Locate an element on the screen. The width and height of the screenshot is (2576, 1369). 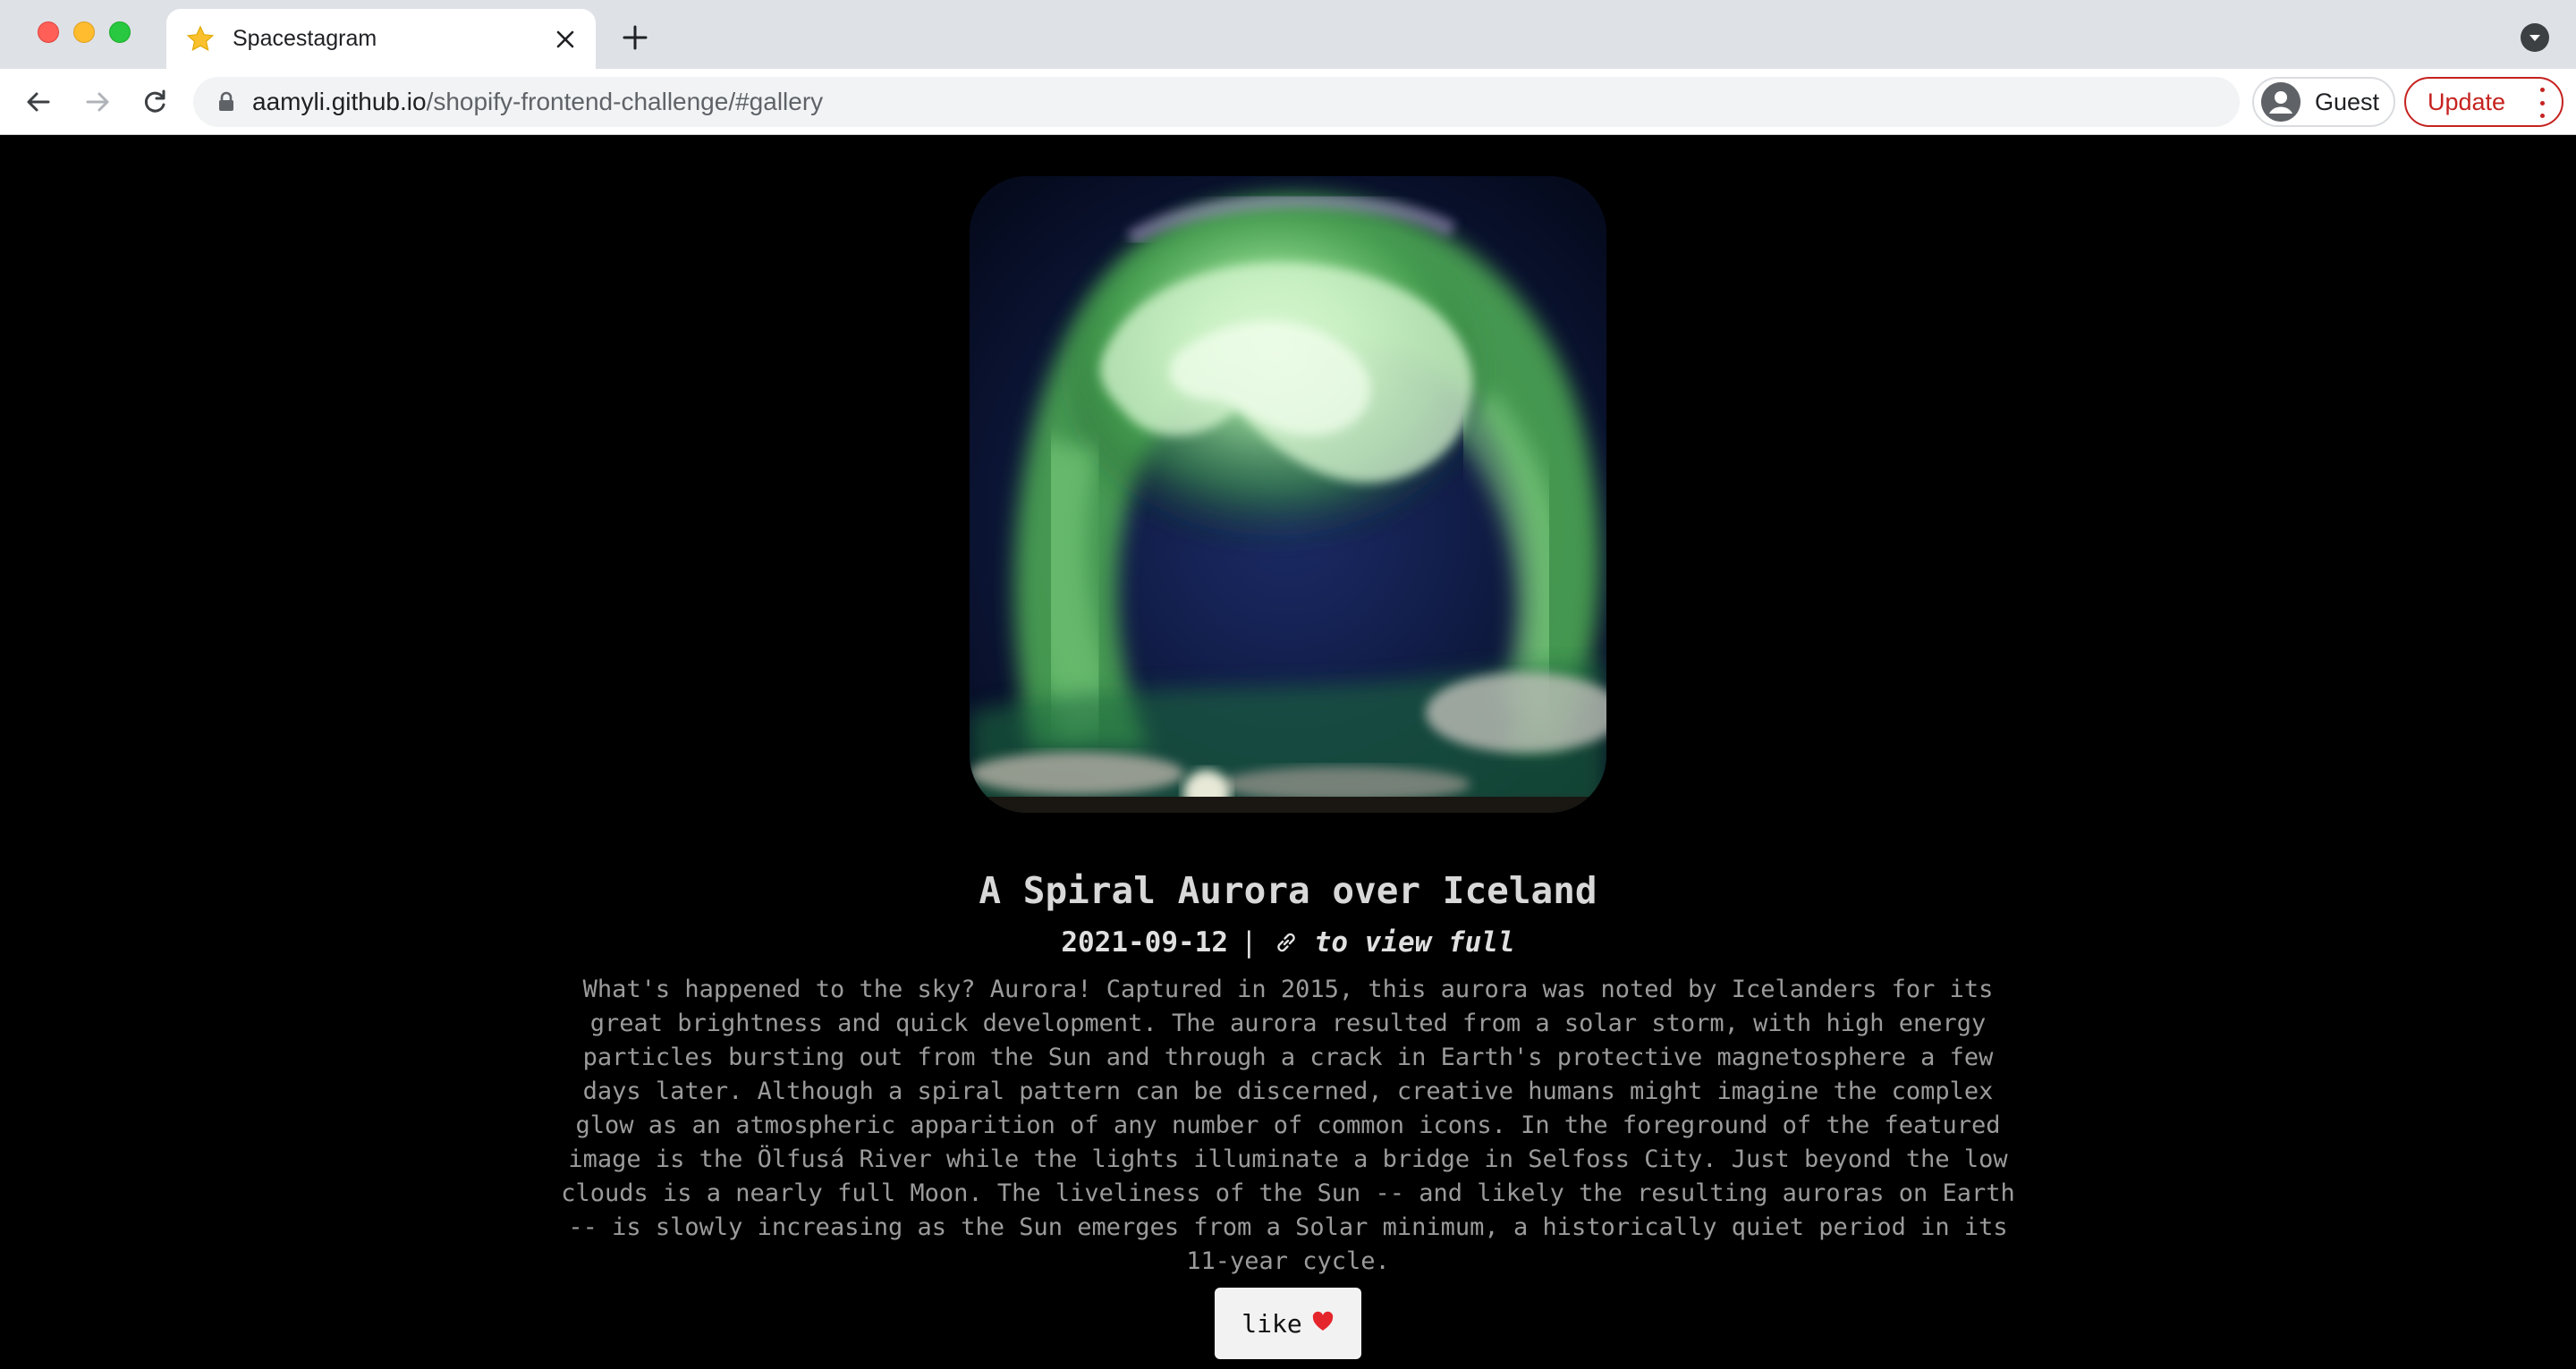
lock-icon is located at coordinates (226, 102).